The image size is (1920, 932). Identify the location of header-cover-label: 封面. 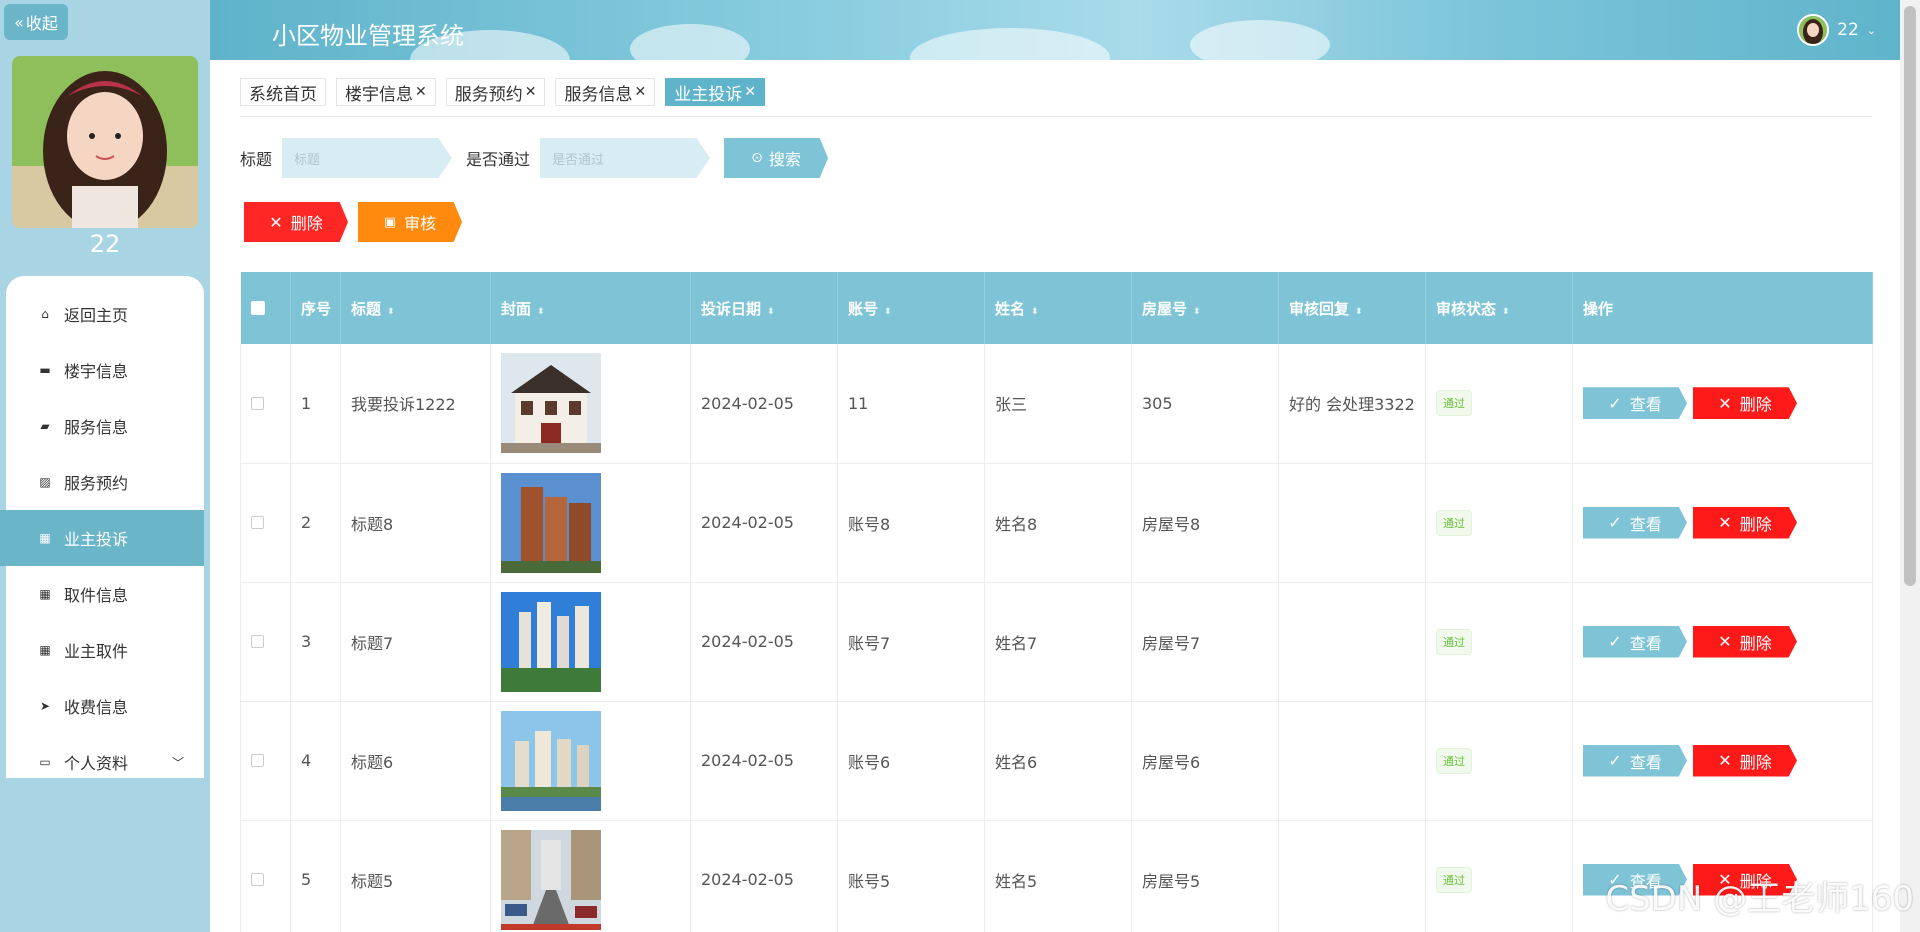
(516, 308).